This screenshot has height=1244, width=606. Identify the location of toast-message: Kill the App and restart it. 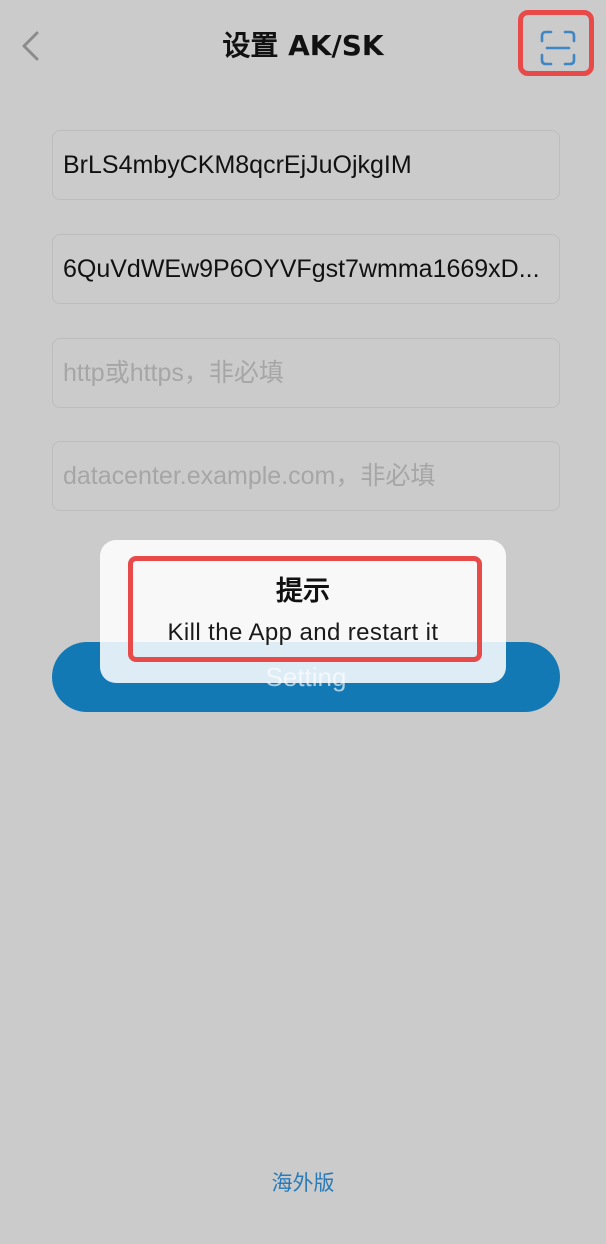
(303, 632).